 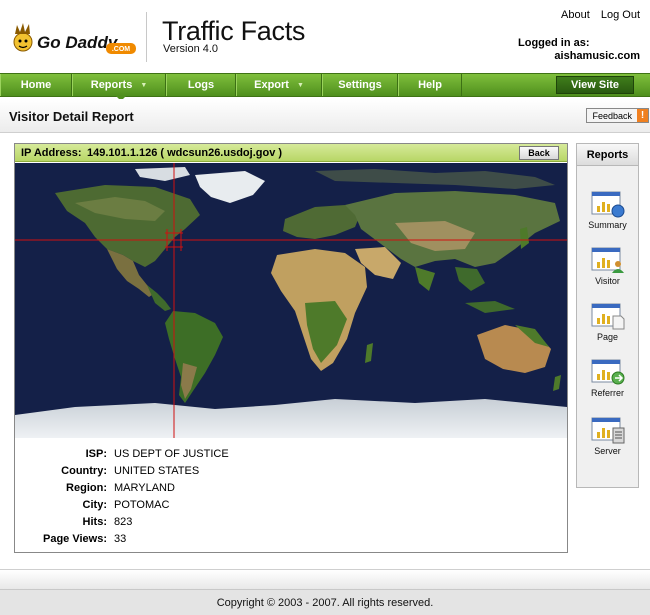 What do you see at coordinates (597, 56) in the screenshot?
I see `logged-in-user: aishamusic.com` at bounding box center [597, 56].